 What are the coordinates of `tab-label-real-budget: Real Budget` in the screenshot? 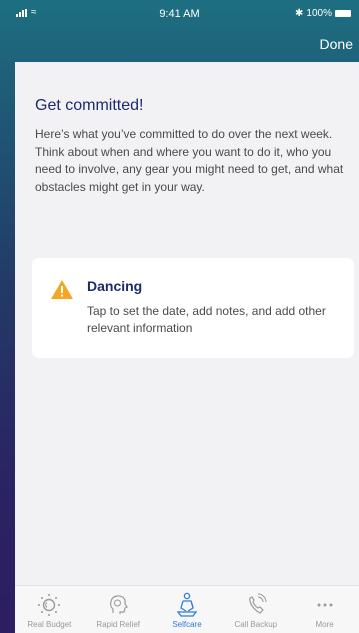 It's located at (49, 624).